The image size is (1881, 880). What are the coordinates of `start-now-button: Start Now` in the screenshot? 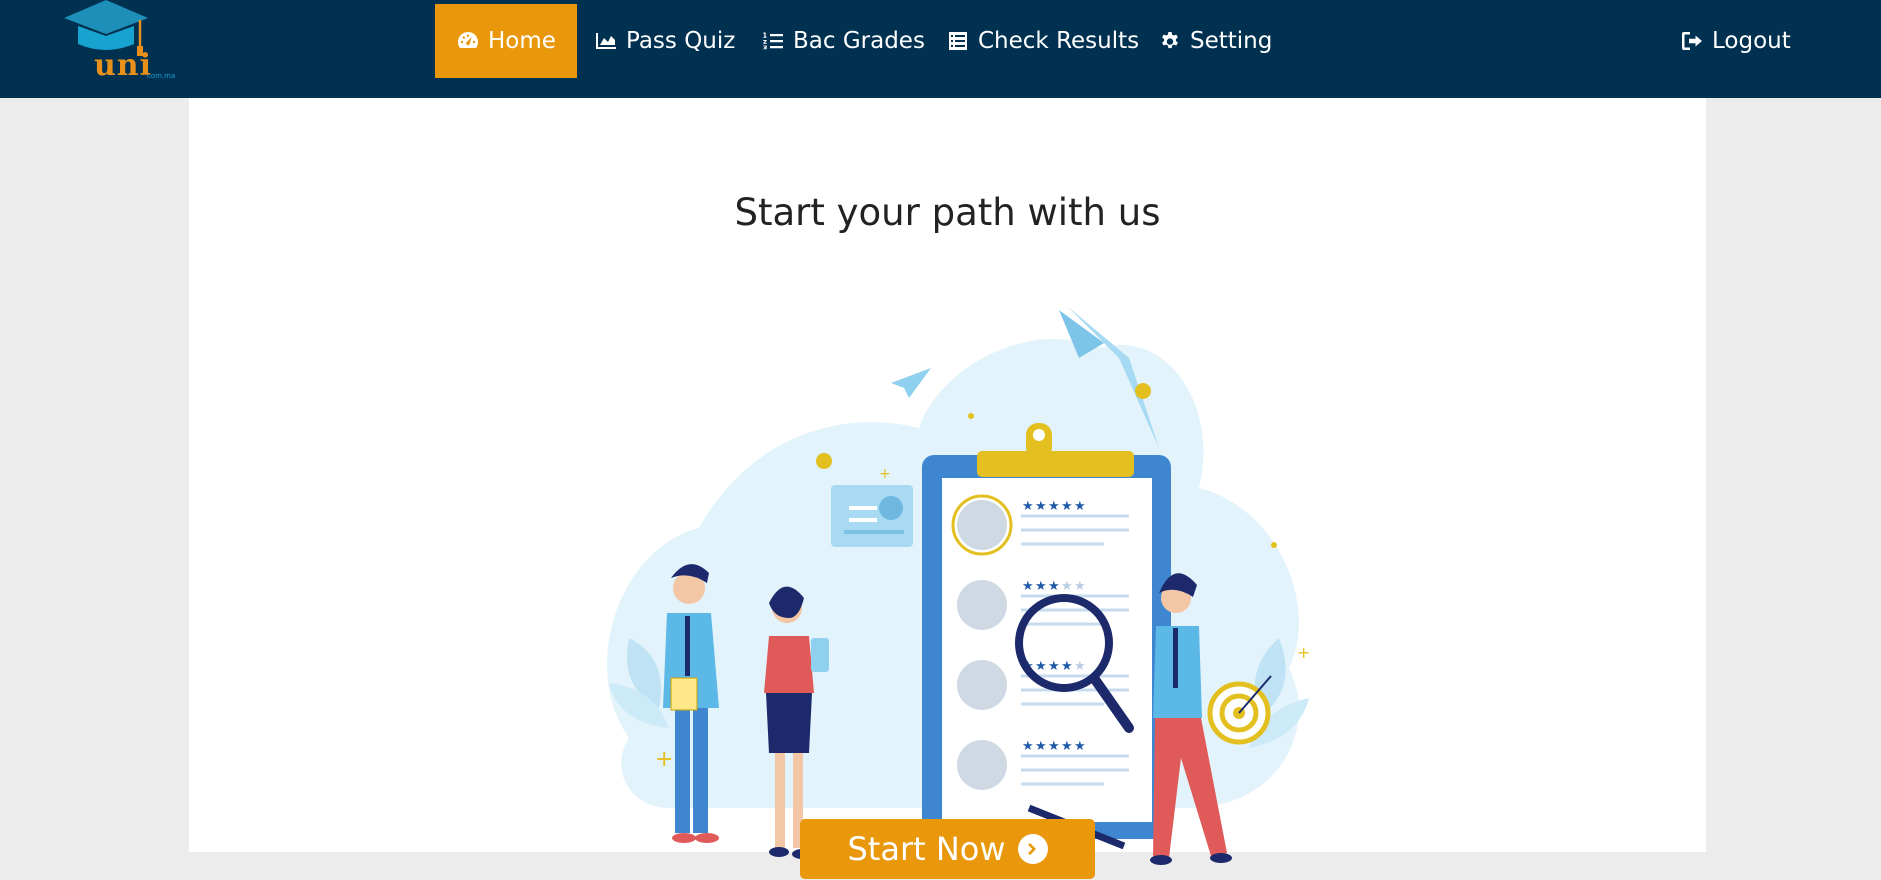 It's located at (947, 849).